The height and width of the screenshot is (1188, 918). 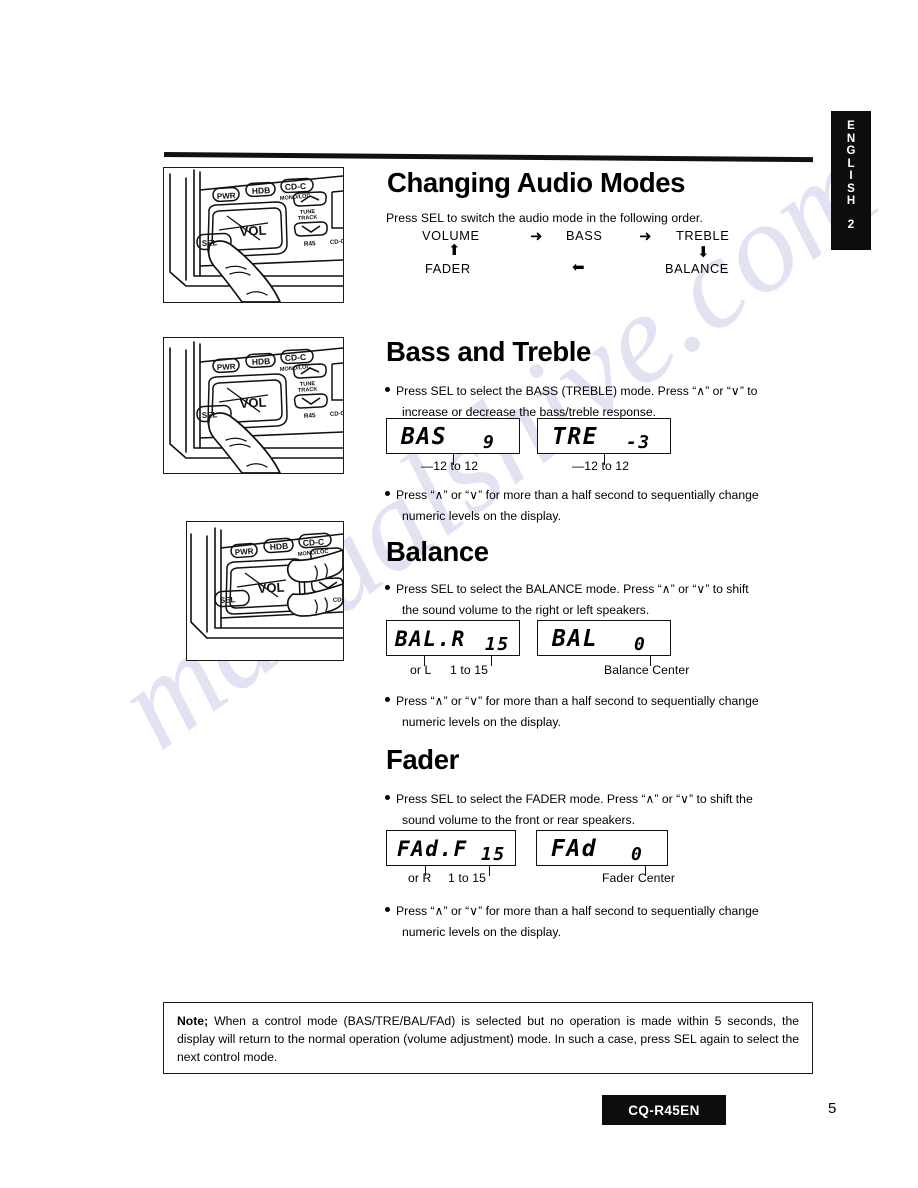 What do you see at coordinates (602, 848) in the screenshot?
I see `lcd-display-fader-center: FAd 0` at bounding box center [602, 848].